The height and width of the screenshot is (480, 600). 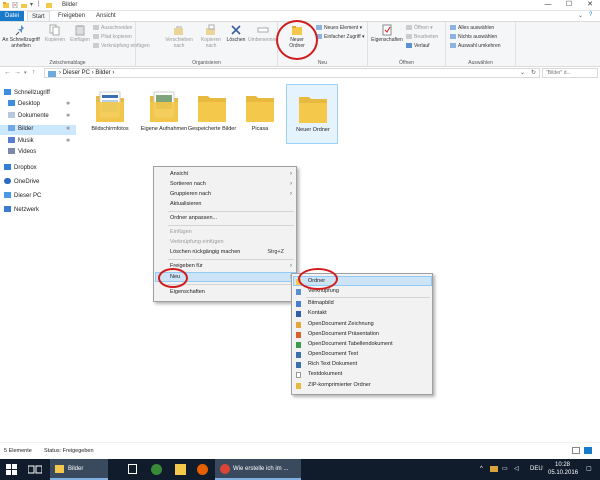 I want to click on submenu-item-label: Rich Text Dokument, so click(x=333, y=364).